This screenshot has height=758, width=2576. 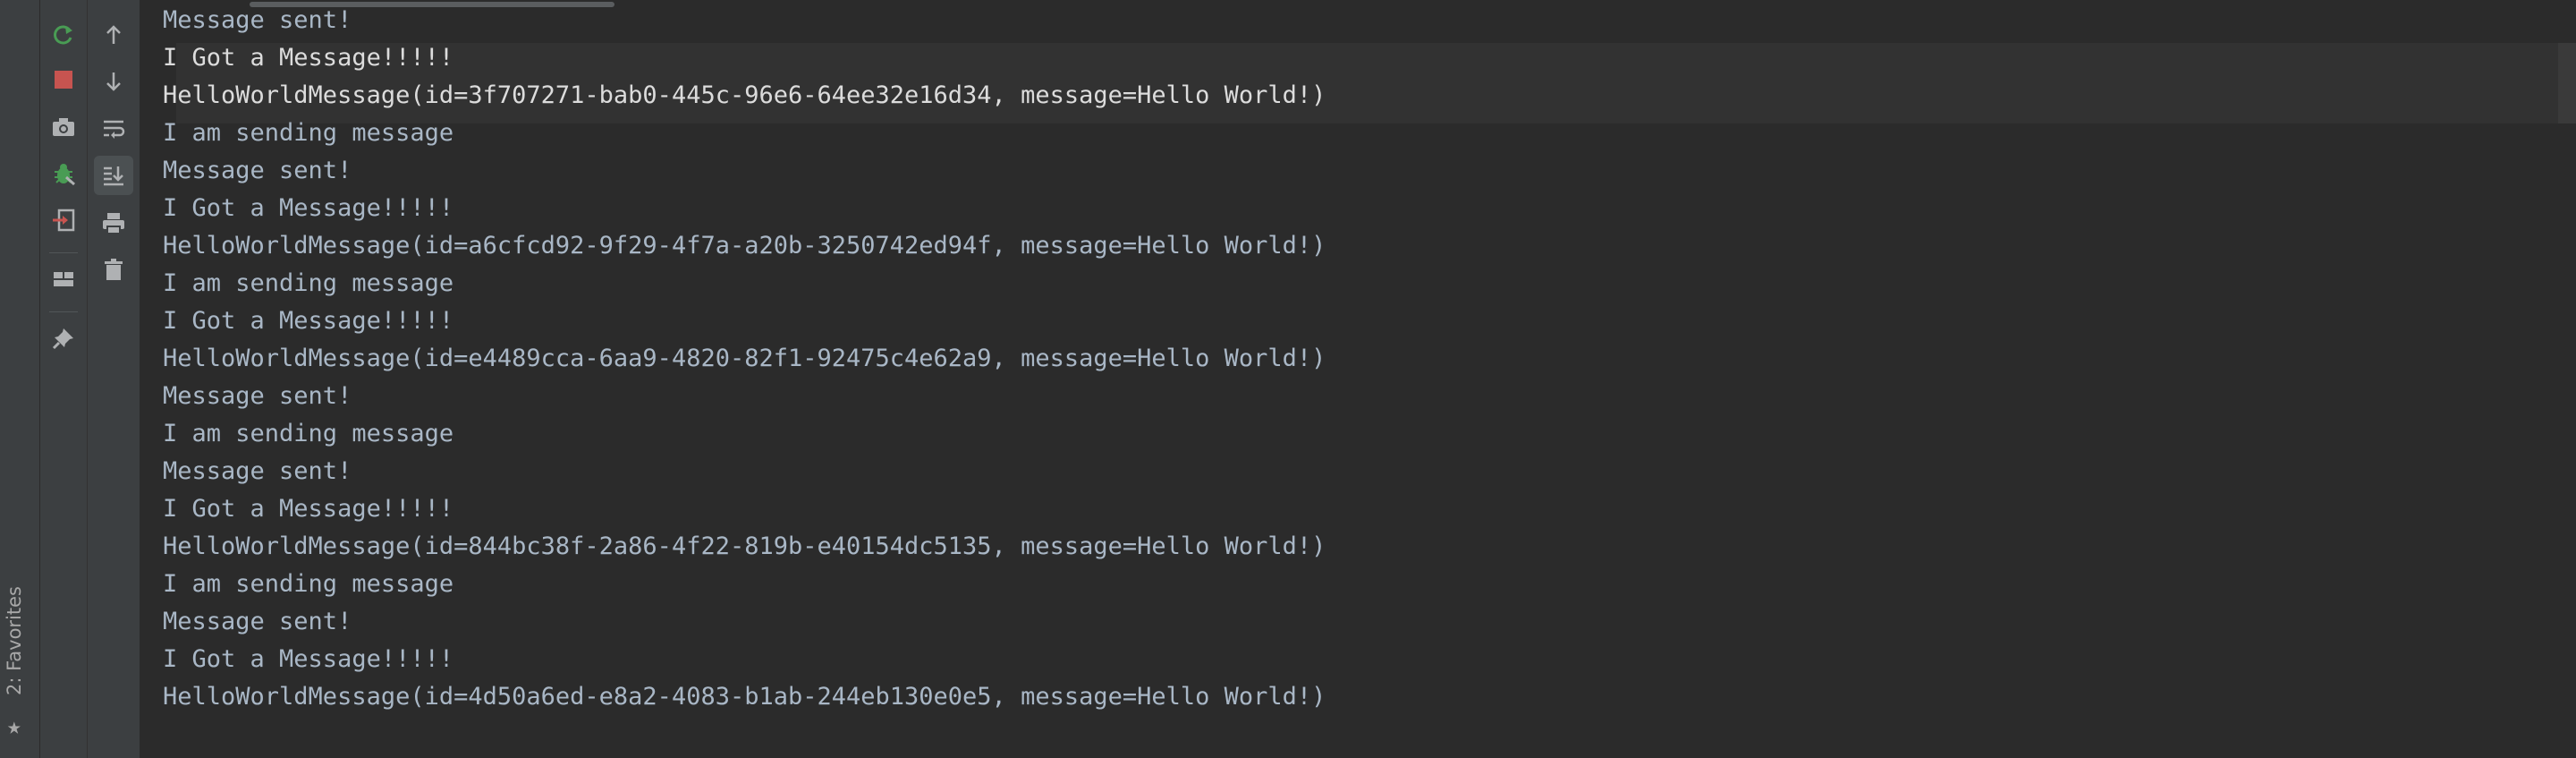 What do you see at coordinates (64, 379) in the screenshot?
I see `run-toolbar` at bounding box center [64, 379].